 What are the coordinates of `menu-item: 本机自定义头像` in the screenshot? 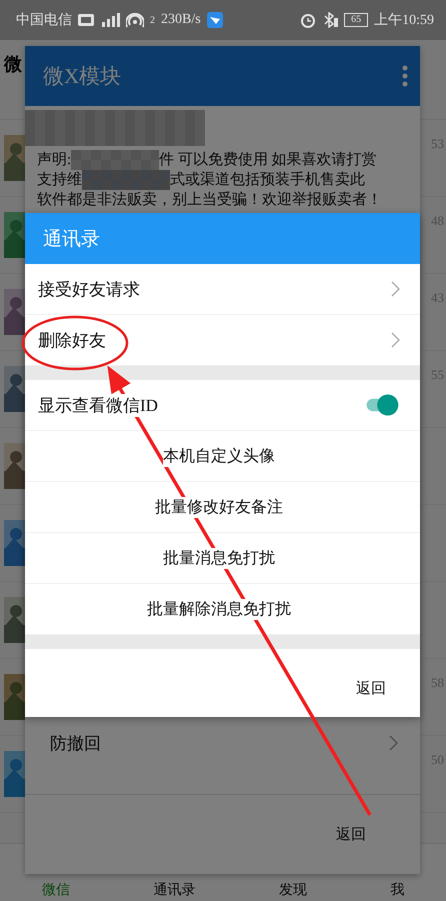 It's located at (222, 456).